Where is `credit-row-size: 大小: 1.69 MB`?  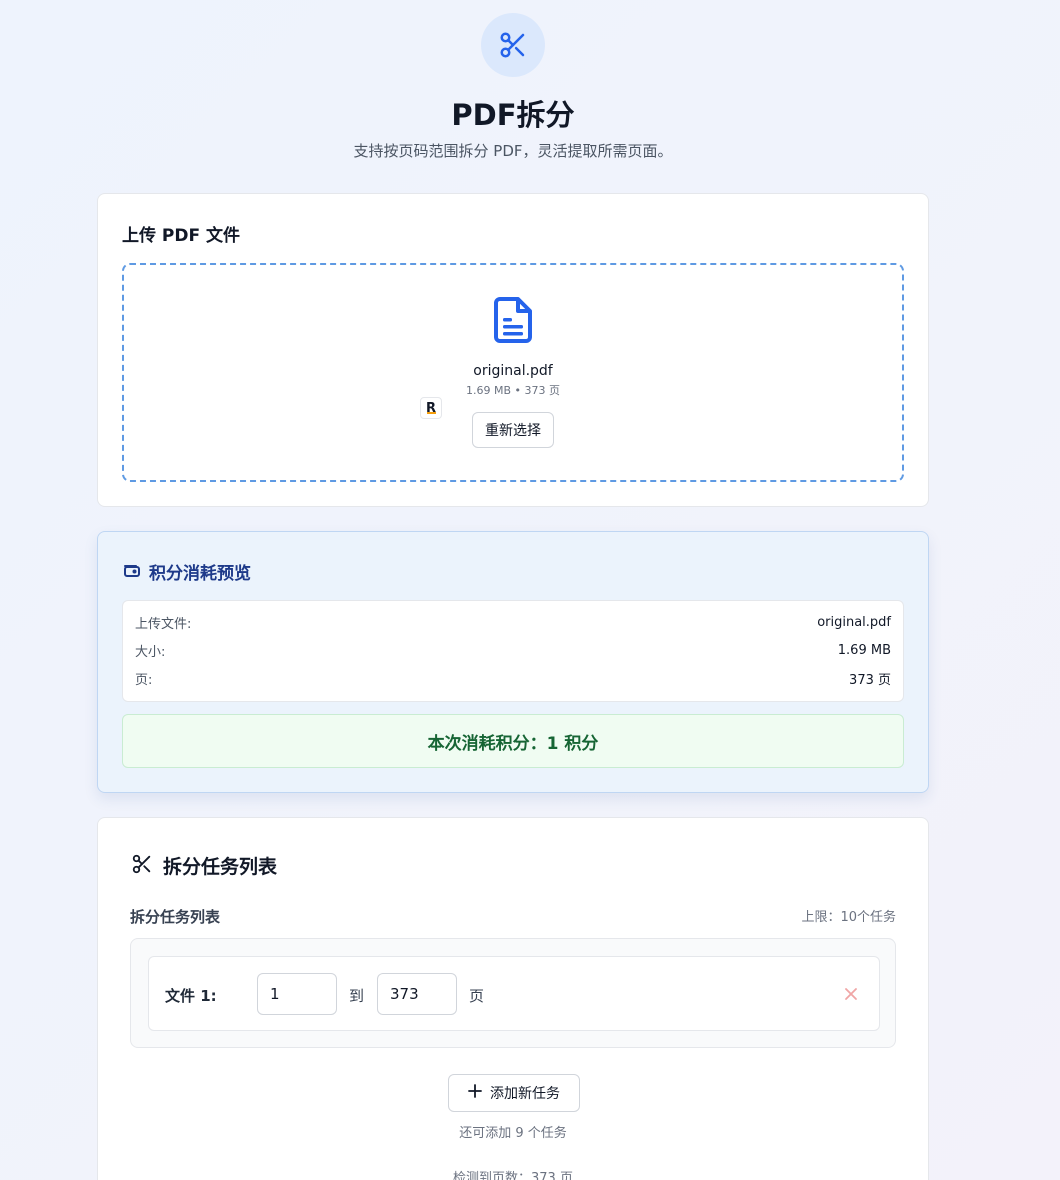
credit-row-size: 大小: 1.69 MB is located at coordinates (513, 650).